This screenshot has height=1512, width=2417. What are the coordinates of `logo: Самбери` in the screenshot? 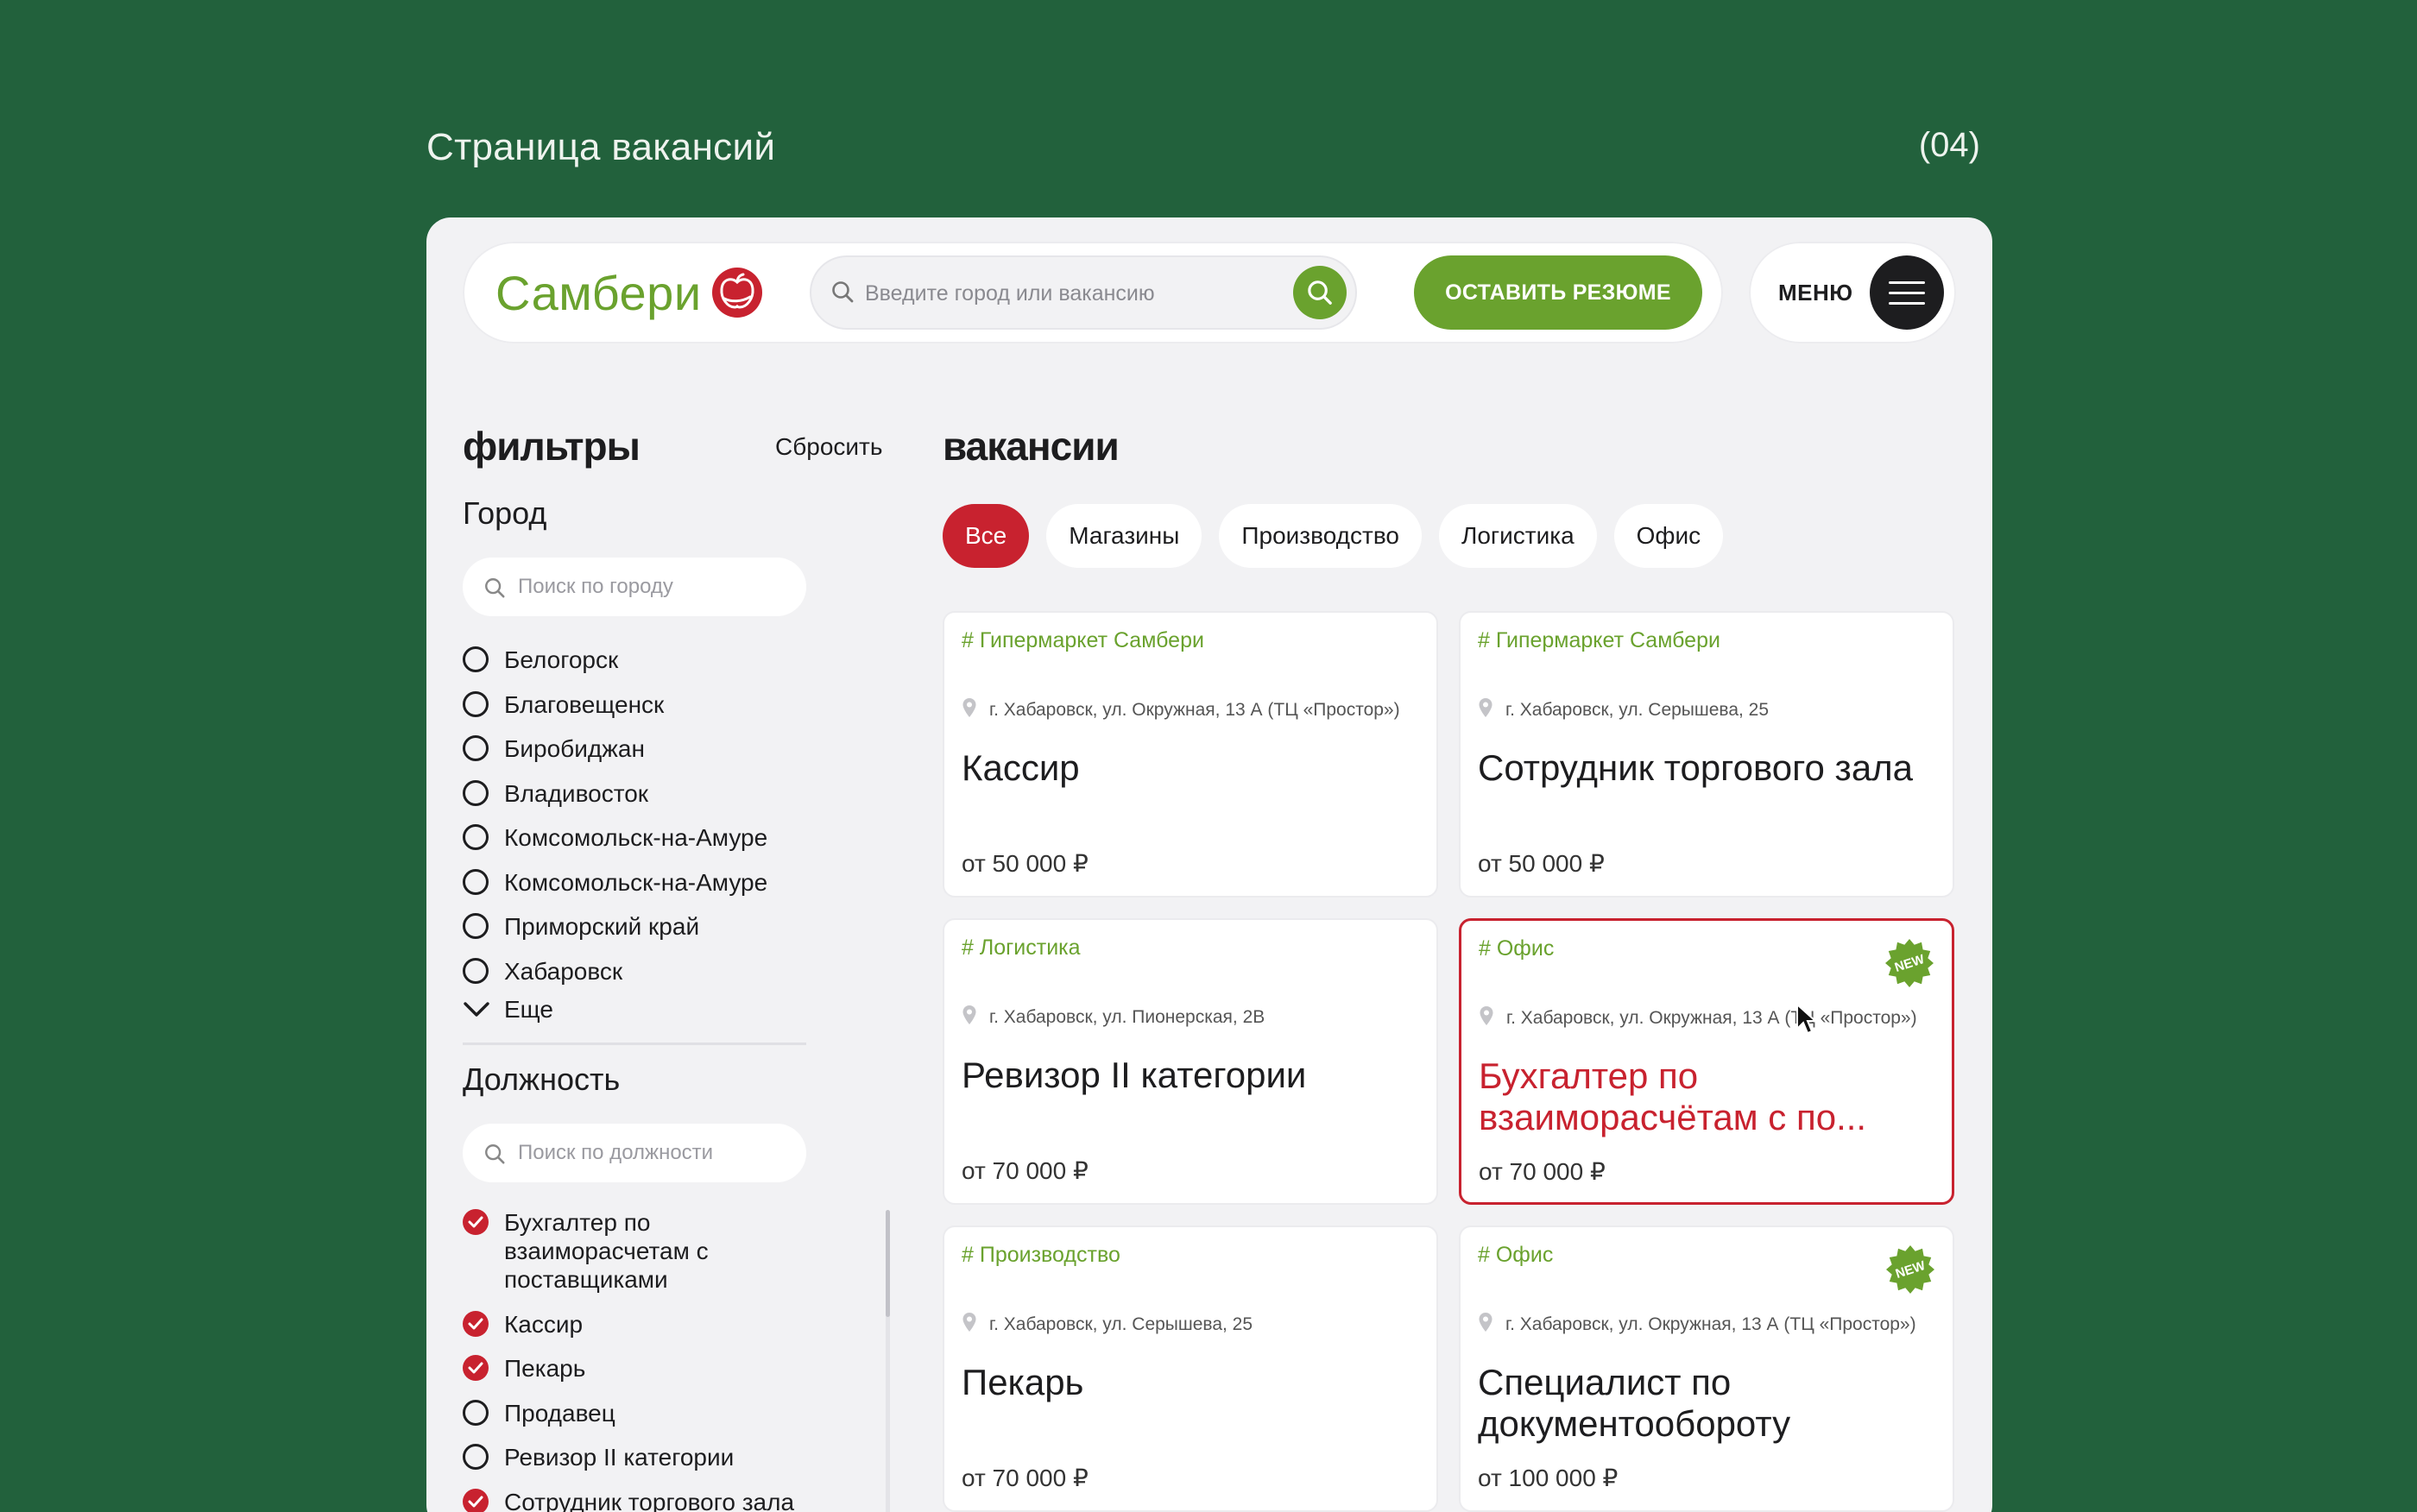 It's located at (628, 292).